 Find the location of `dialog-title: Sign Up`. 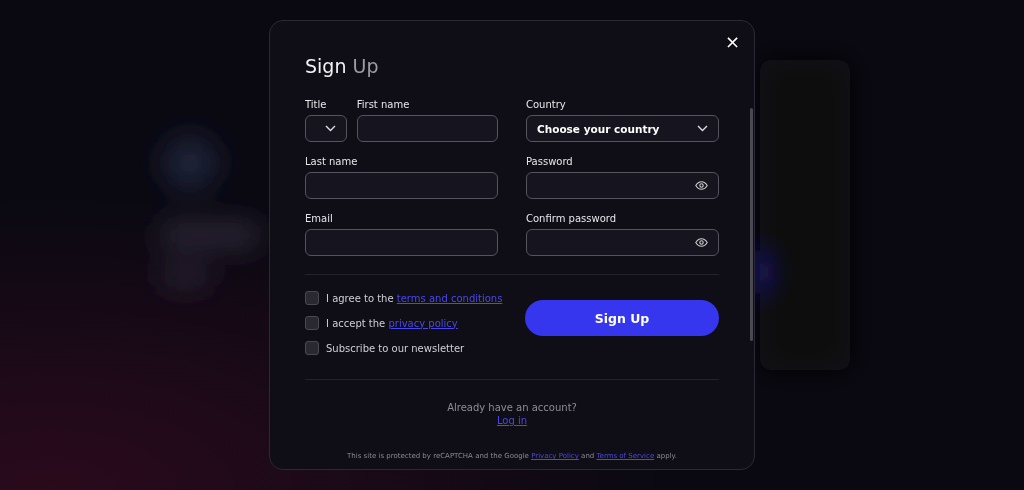

dialog-title: Sign Up is located at coordinates (342, 66).